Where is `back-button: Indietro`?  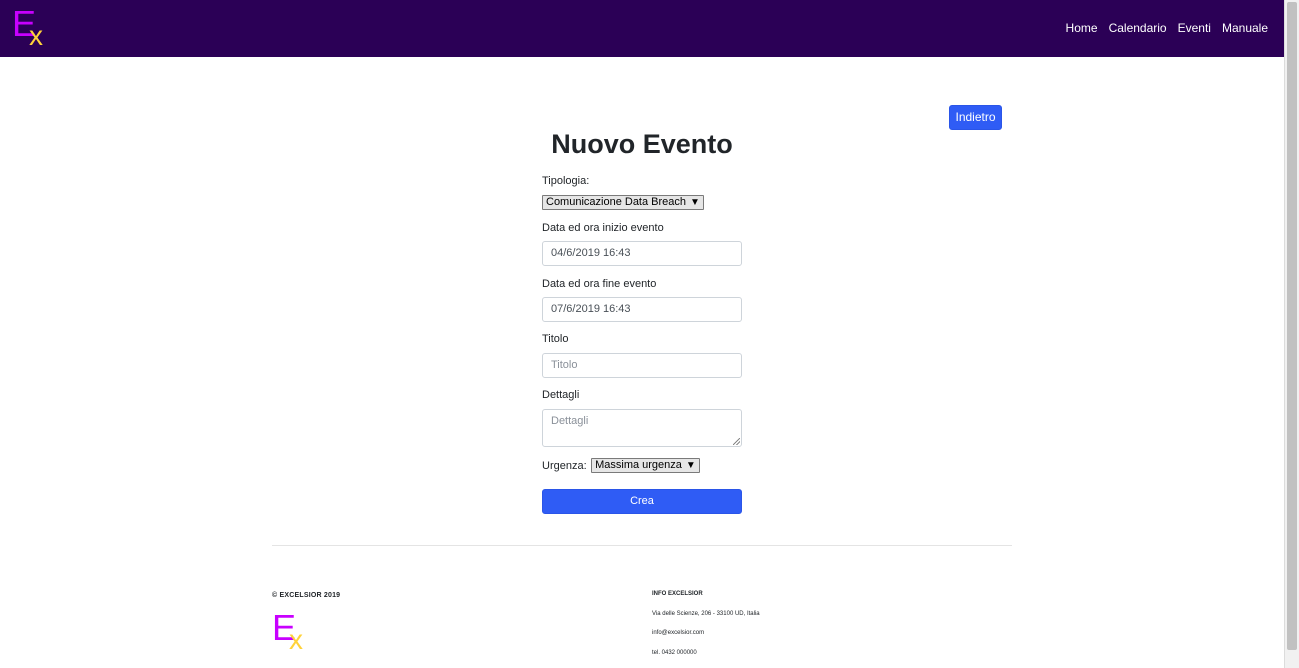
back-button: Indietro is located at coordinates (975, 117).